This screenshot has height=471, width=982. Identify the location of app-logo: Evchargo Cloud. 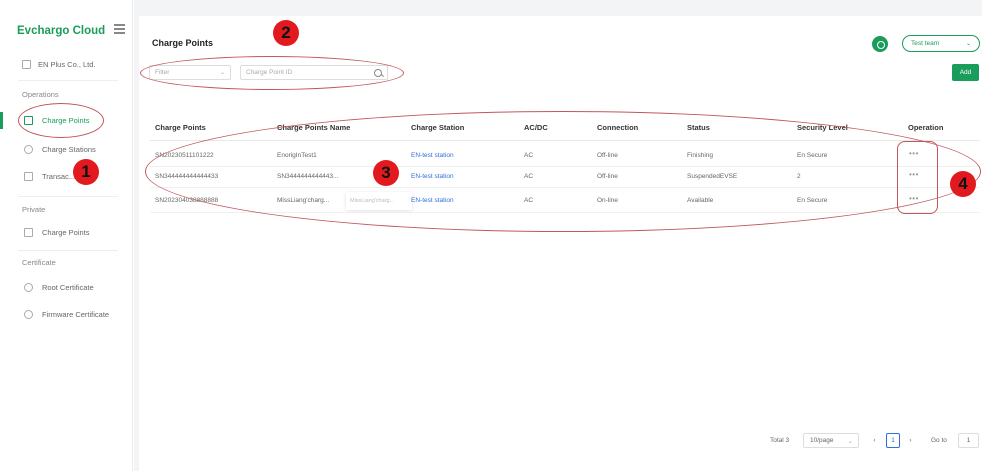
(61, 31).